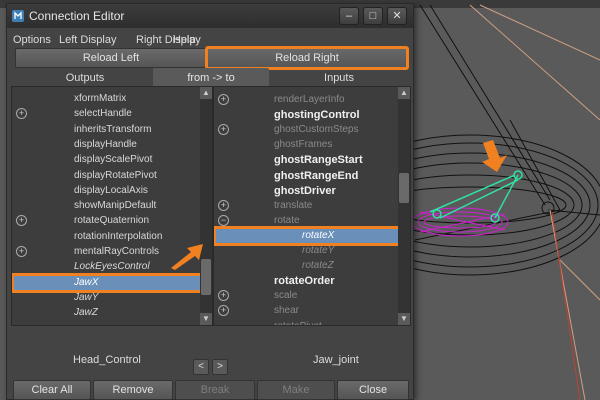 This screenshot has height=400, width=600. I want to click on left-node-name: Head_Control, so click(107, 360).